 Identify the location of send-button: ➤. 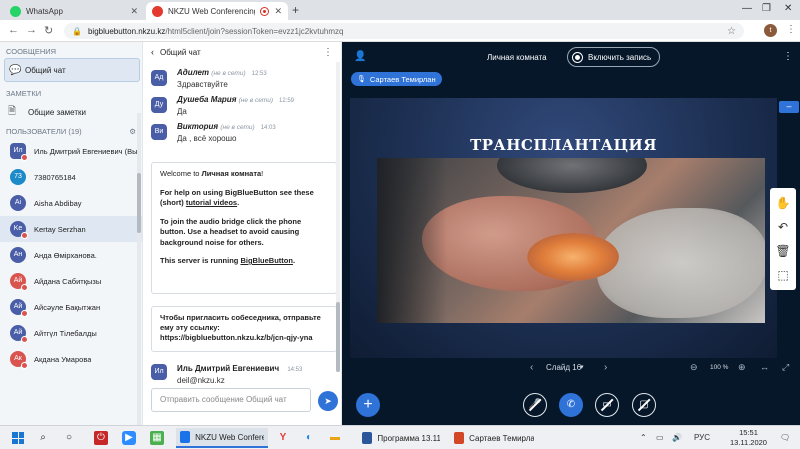
(328, 401).